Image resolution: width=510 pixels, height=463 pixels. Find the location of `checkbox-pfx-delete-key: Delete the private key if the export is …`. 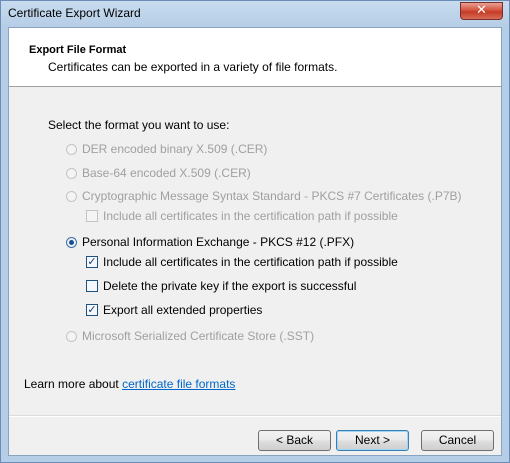

checkbox-pfx-delete-key: Delete the private key if the export is … is located at coordinates (221, 286).